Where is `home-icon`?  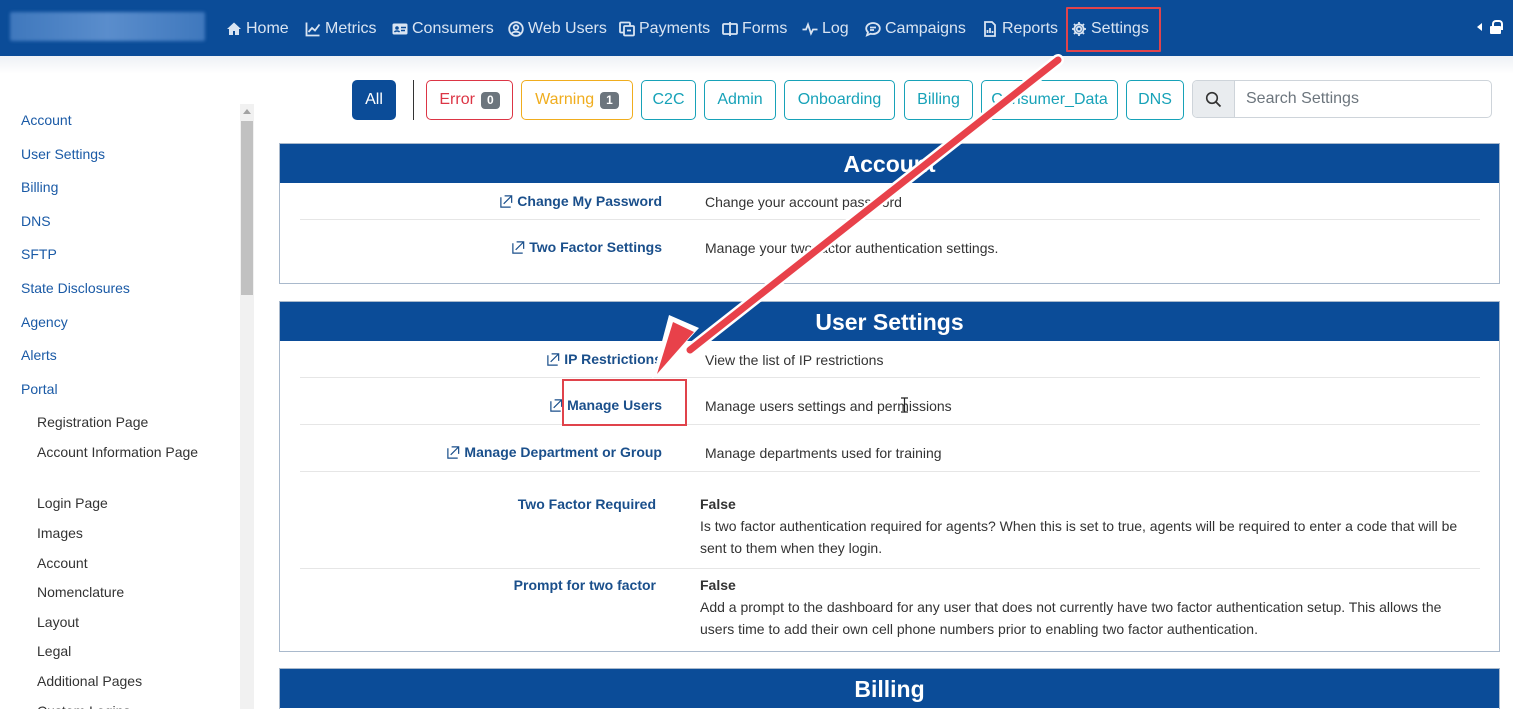
home-icon is located at coordinates (234, 28).